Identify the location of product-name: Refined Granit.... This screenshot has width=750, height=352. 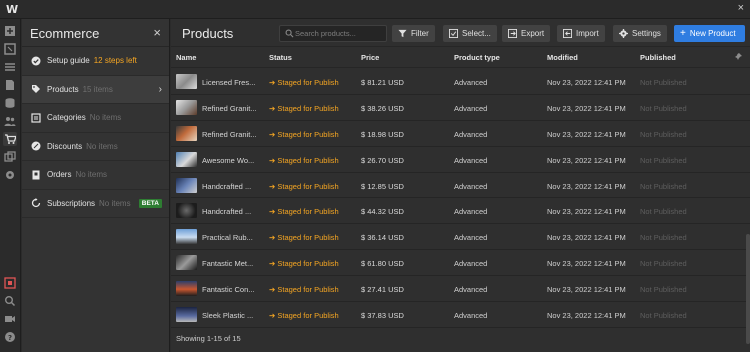
(229, 108).